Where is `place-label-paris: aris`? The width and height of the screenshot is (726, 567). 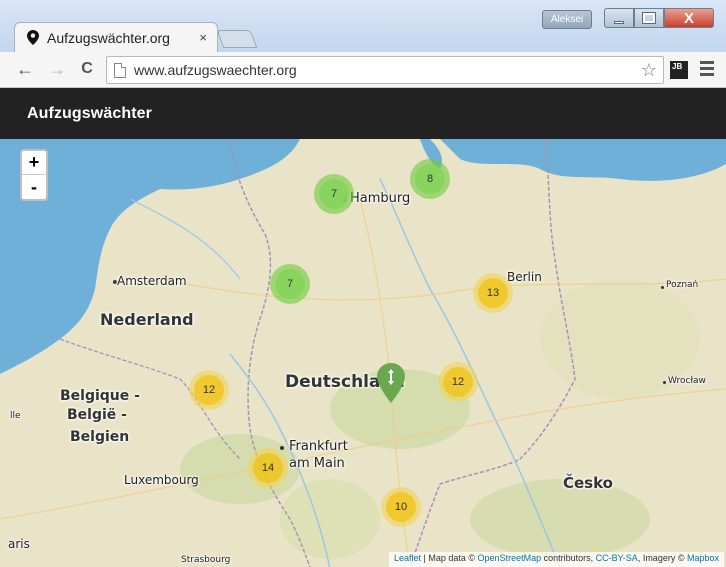 place-label-paris: aris is located at coordinates (19, 544).